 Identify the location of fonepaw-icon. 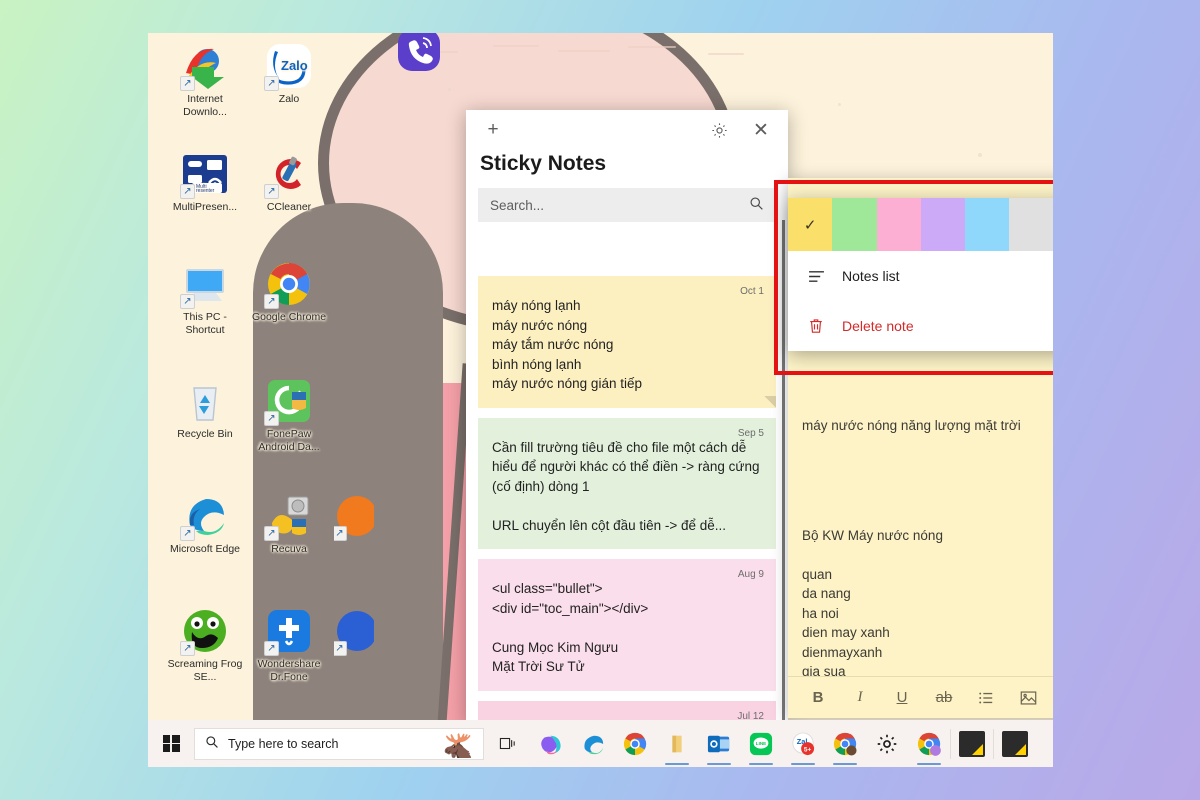
(288, 402).